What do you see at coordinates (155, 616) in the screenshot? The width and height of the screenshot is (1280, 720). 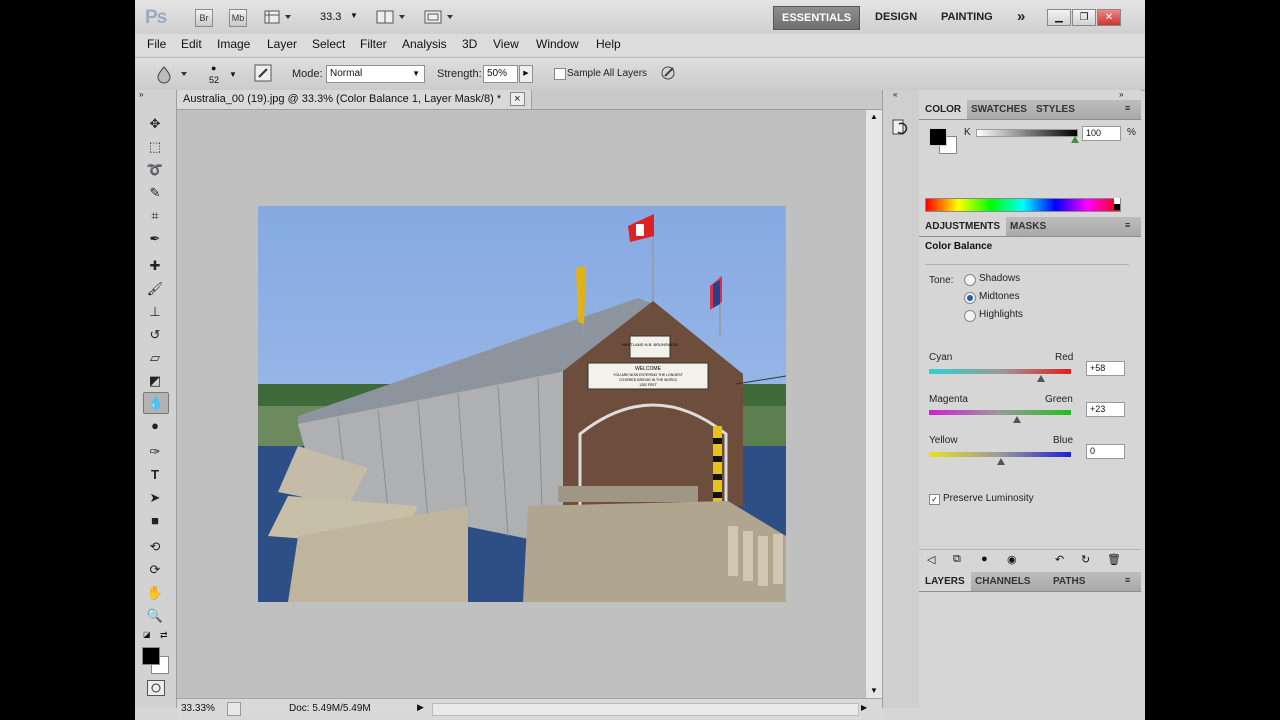 I see `zoom-tool-icon: 🔍` at bounding box center [155, 616].